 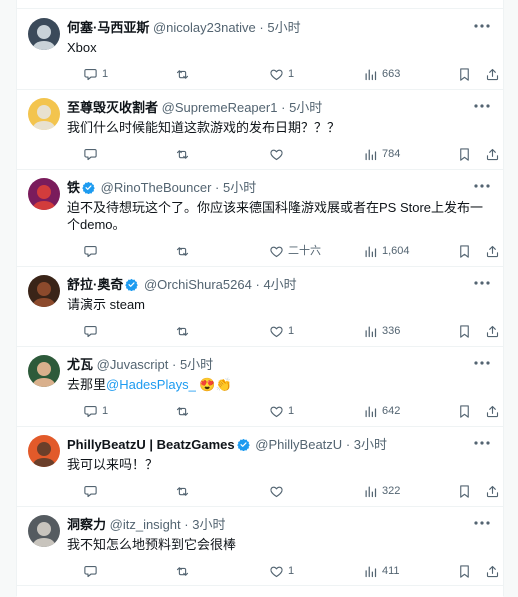 I want to click on display-name: 洞察力, so click(x=86, y=524).